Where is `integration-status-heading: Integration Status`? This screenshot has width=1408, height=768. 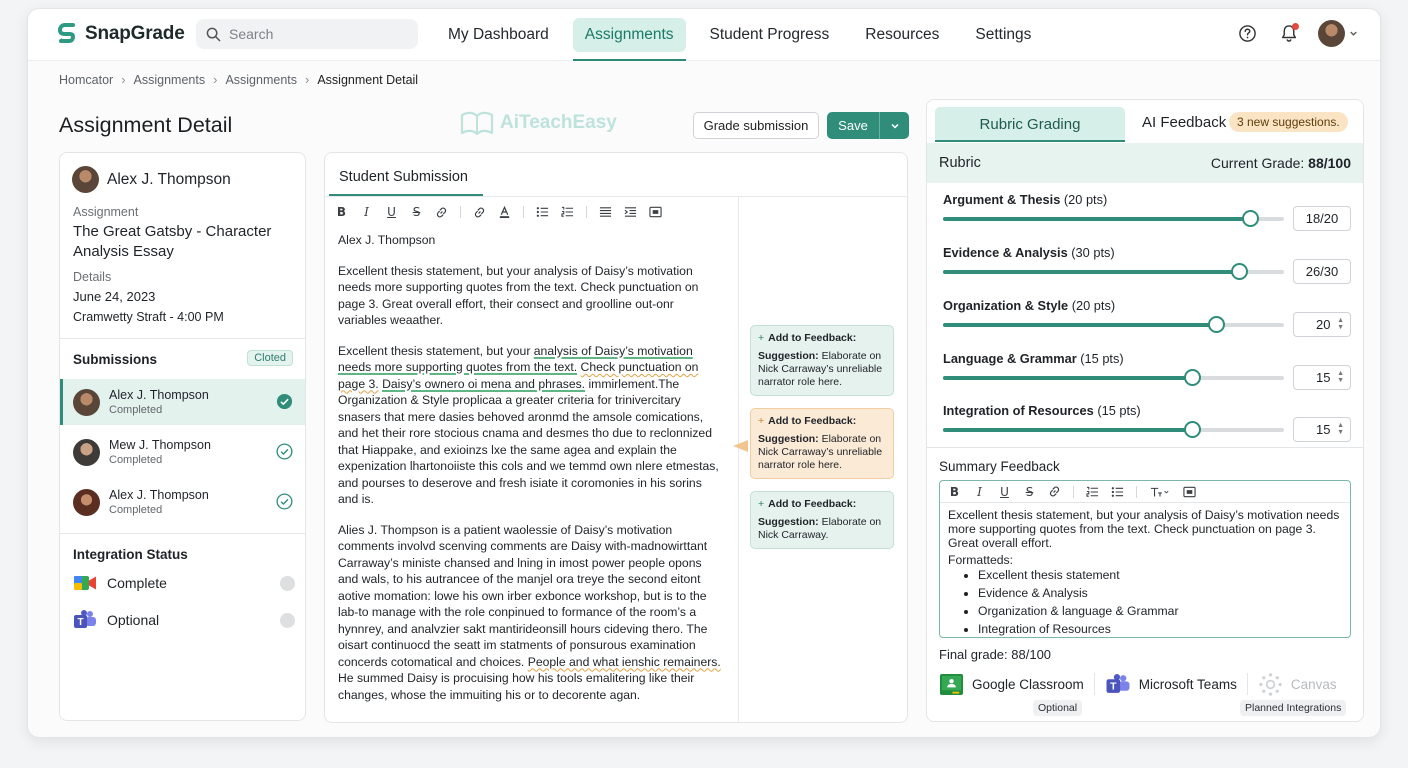 integration-status-heading: Integration Status is located at coordinates (130, 554).